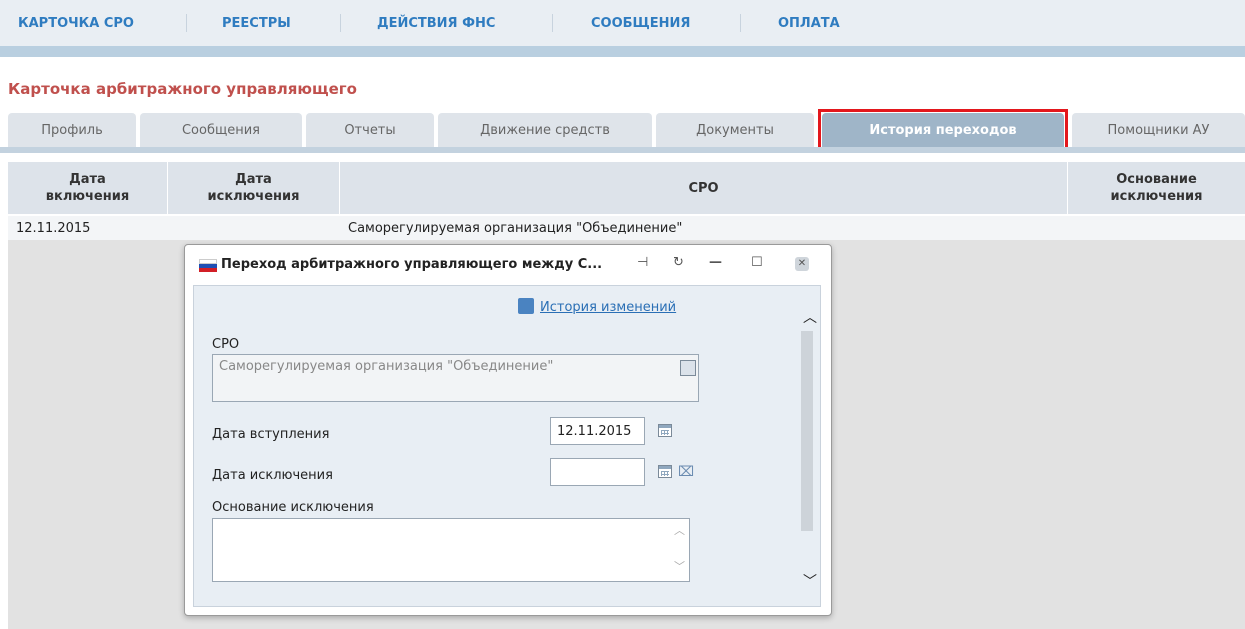  I want to click on join-date-label: Дата вступления, so click(271, 434).